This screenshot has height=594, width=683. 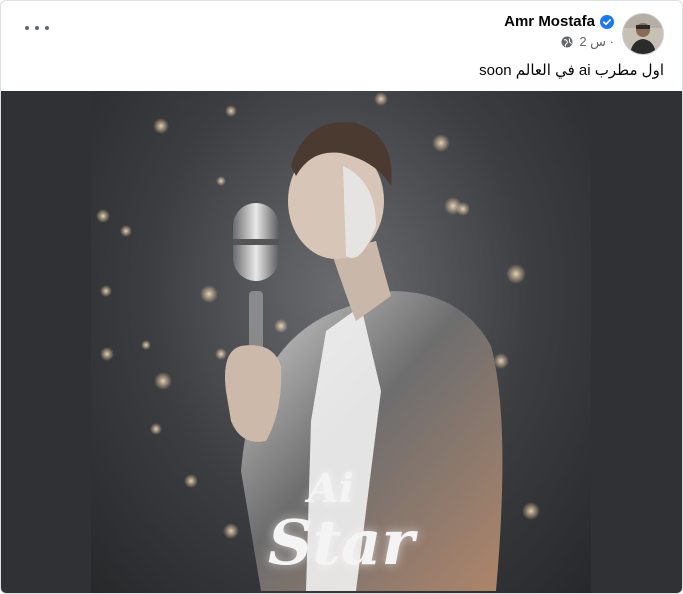 I want to click on avatar-image, so click(x=643, y=34).